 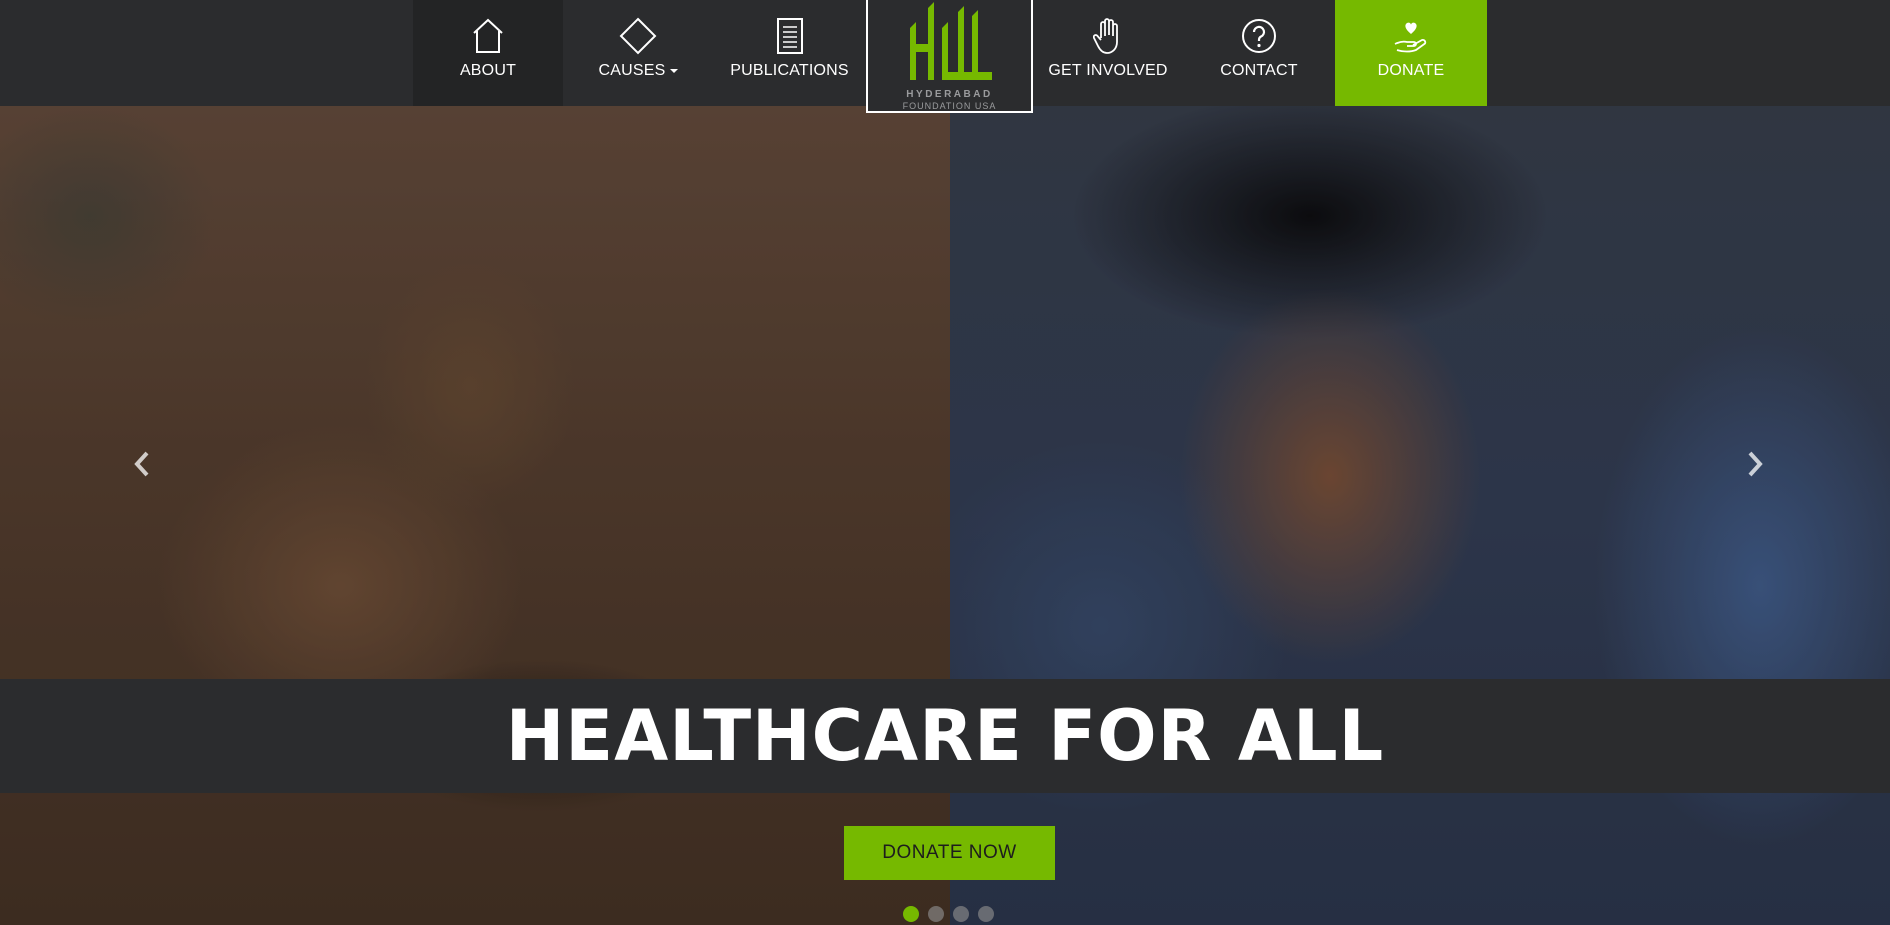 I want to click on top-navigation: ABOUT CAUSES PUBLICATIONS GET INVOLVED C, so click(x=945, y=56).